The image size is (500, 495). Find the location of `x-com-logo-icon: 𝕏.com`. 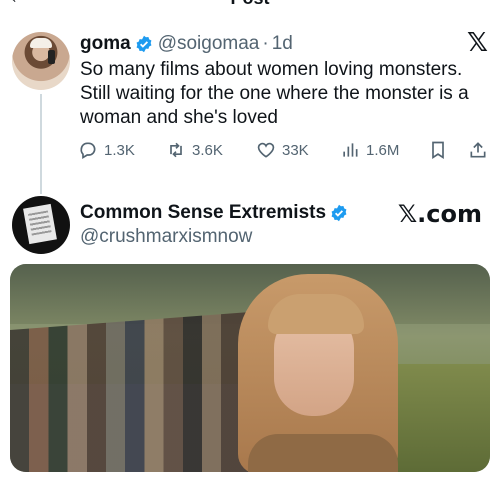

x-com-logo-icon: 𝕏.com is located at coordinates (439, 214).